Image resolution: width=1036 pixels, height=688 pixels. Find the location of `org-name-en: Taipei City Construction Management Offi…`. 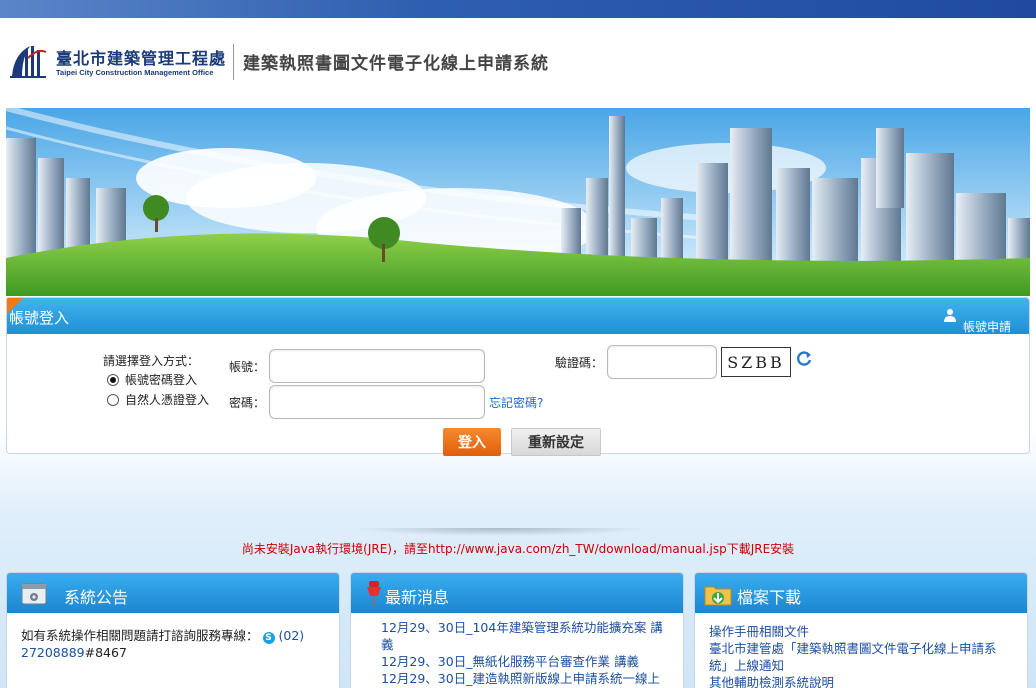

org-name-en: Taipei City Construction Management Offi… is located at coordinates (135, 72).